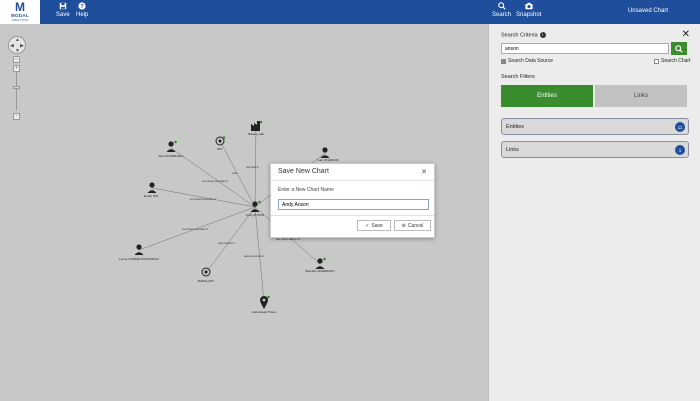 Image resolution: width=700 pixels, height=401 pixels. What do you see at coordinates (502, 15) in the screenshot?
I see `search-label: Search` at bounding box center [502, 15].